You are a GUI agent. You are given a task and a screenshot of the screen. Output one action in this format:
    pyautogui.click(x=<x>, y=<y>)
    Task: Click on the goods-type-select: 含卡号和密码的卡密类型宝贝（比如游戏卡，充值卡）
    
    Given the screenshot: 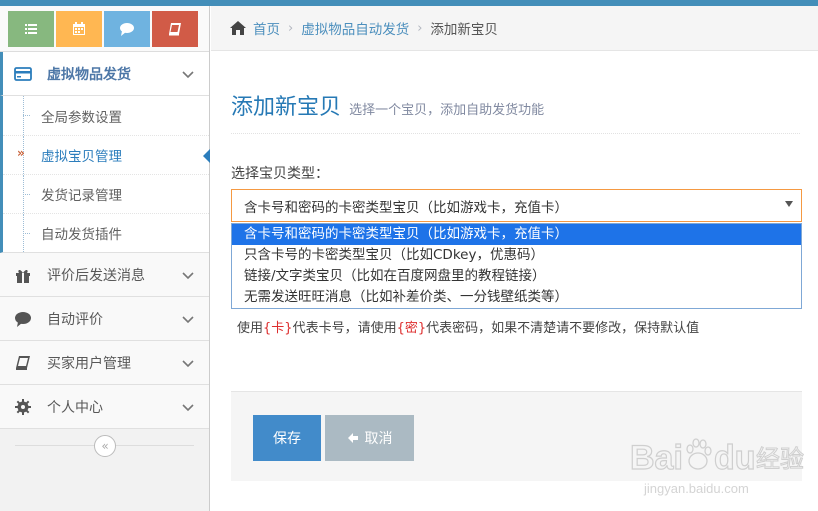 What is the action you would take?
    pyautogui.click(x=516, y=205)
    